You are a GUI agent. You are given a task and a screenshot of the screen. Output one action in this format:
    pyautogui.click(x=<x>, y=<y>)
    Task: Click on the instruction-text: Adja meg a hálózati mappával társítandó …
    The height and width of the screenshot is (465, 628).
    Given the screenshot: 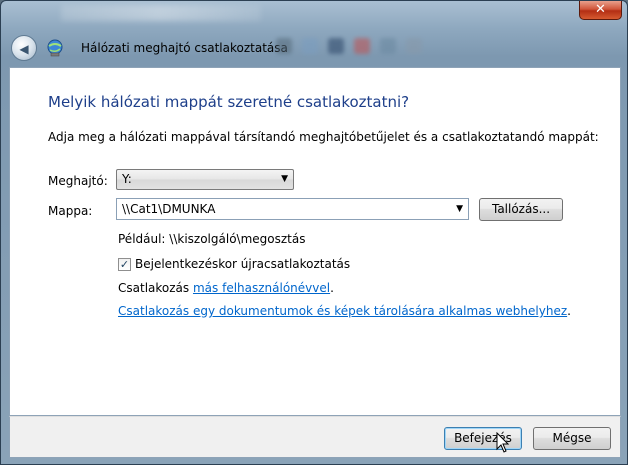 What is the action you would take?
    pyautogui.click(x=323, y=137)
    